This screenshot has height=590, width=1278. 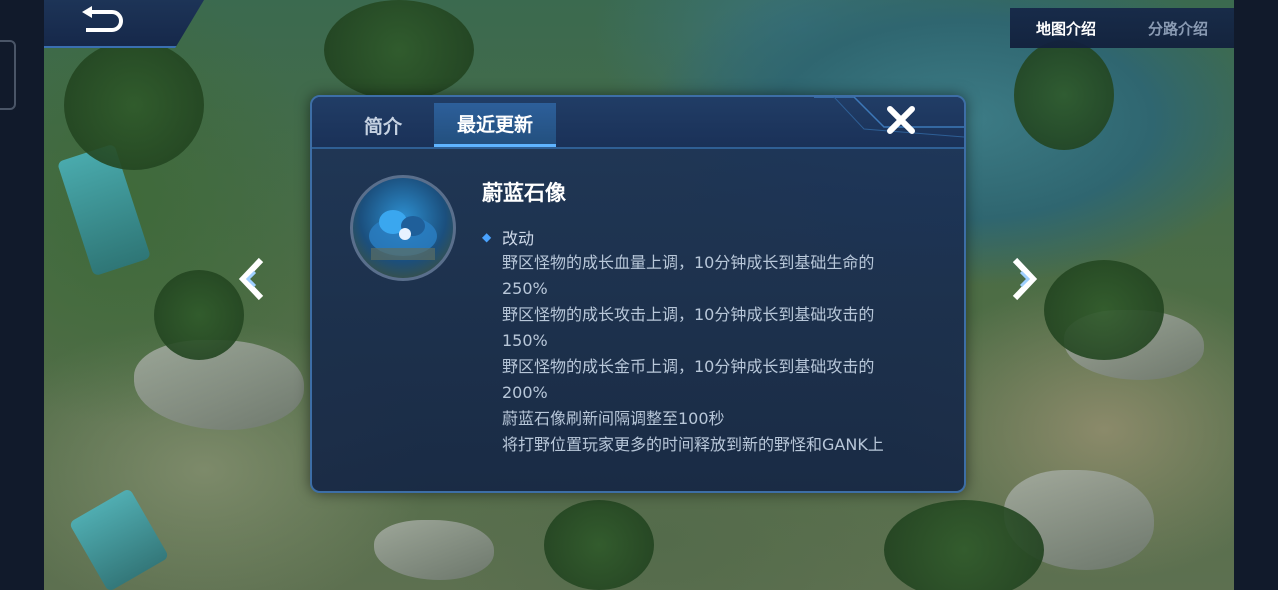 What do you see at coordinates (525, 392) in the screenshot?
I see `change-line: 200%` at bounding box center [525, 392].